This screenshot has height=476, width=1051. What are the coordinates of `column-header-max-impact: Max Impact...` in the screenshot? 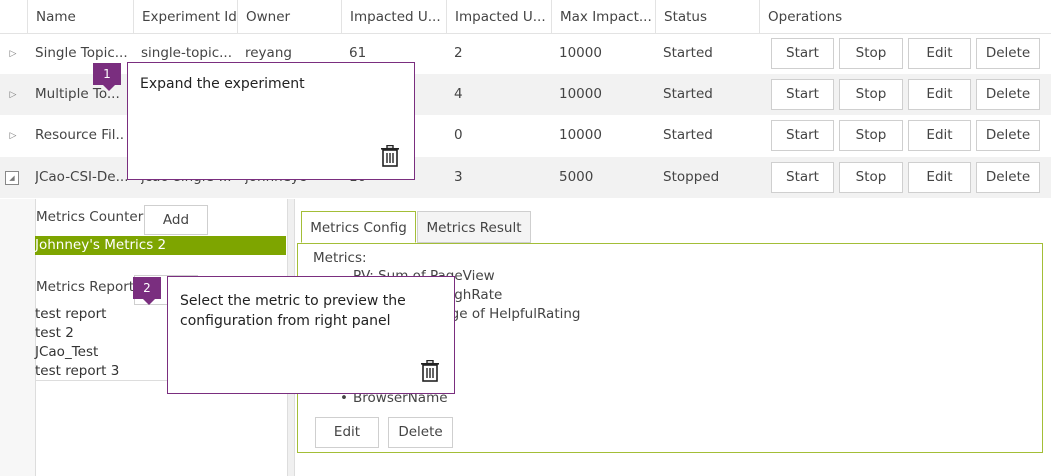 It's located at (603, 16).